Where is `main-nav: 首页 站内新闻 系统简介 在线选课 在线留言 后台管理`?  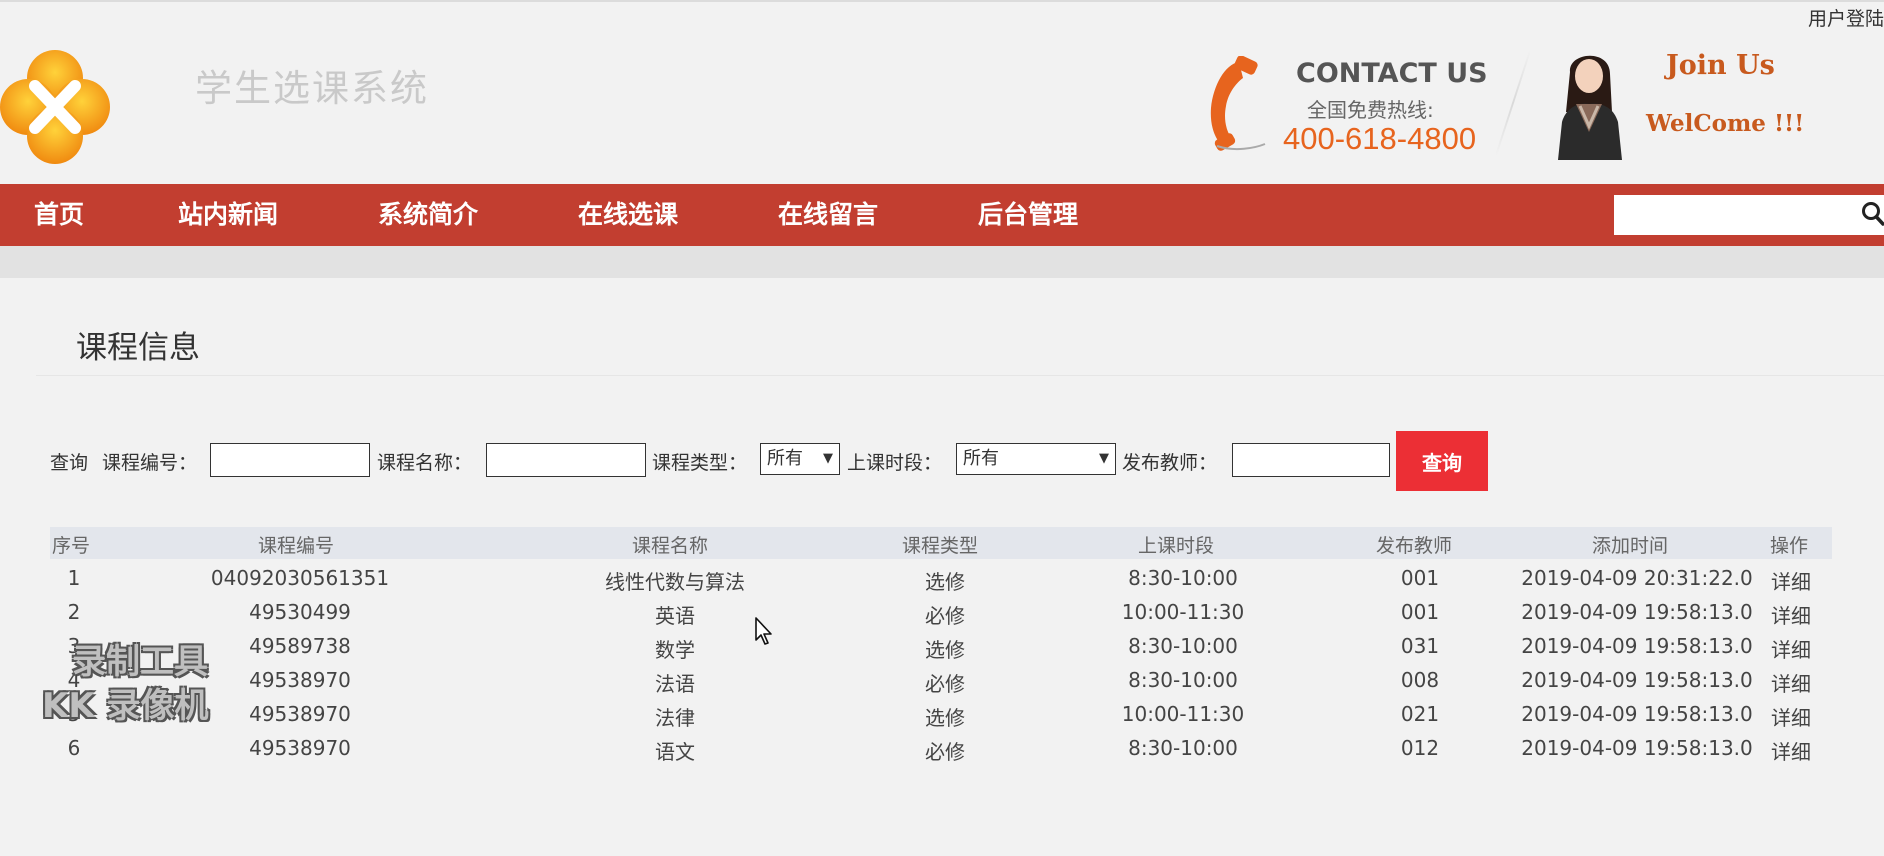 main-nav: 首页 站内新闻 系统简介 在线选课 在线留言 后台管理 is located at coordinates (942, 215).